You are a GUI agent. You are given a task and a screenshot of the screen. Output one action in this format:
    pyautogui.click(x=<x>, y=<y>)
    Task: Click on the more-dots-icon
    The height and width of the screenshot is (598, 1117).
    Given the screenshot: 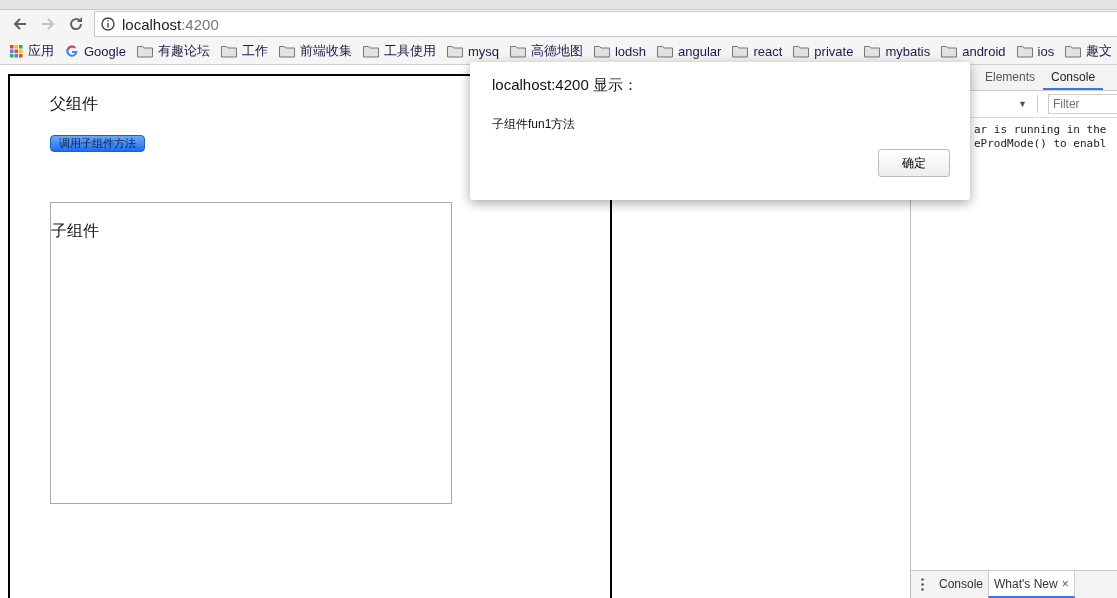 What is the action you would take?
    pyautogui.click(x=922, y=584)
    